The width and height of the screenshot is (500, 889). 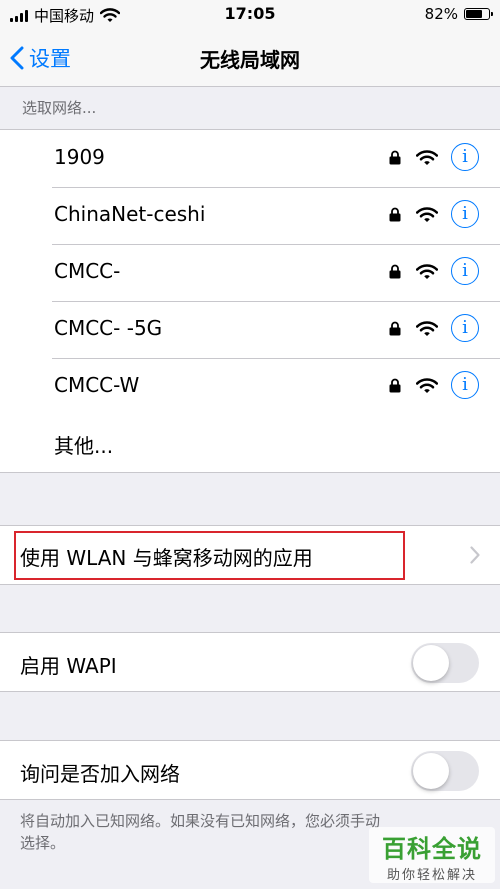 I want to click on network-row: CMCC-i, so click(x=250, y=272).